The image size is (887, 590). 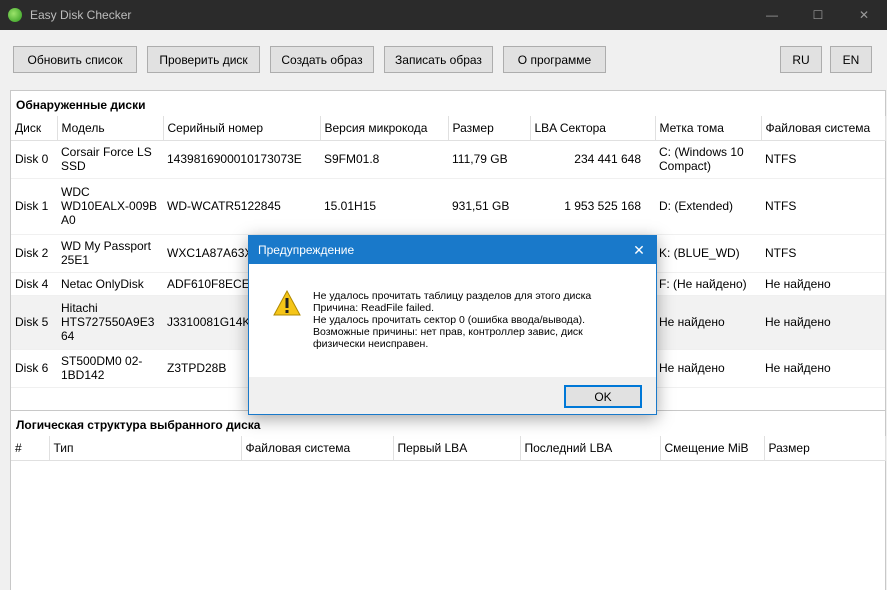 What do you see at coordinates (772, 15) in the screenshot?
I see `minimize-button: —` at bounding box center [772, 15].